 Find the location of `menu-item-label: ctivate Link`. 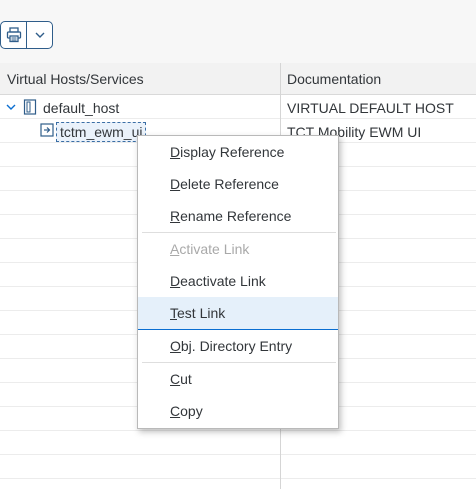

menu-item-label: ctivate Link is located at coordinates (214, 249).